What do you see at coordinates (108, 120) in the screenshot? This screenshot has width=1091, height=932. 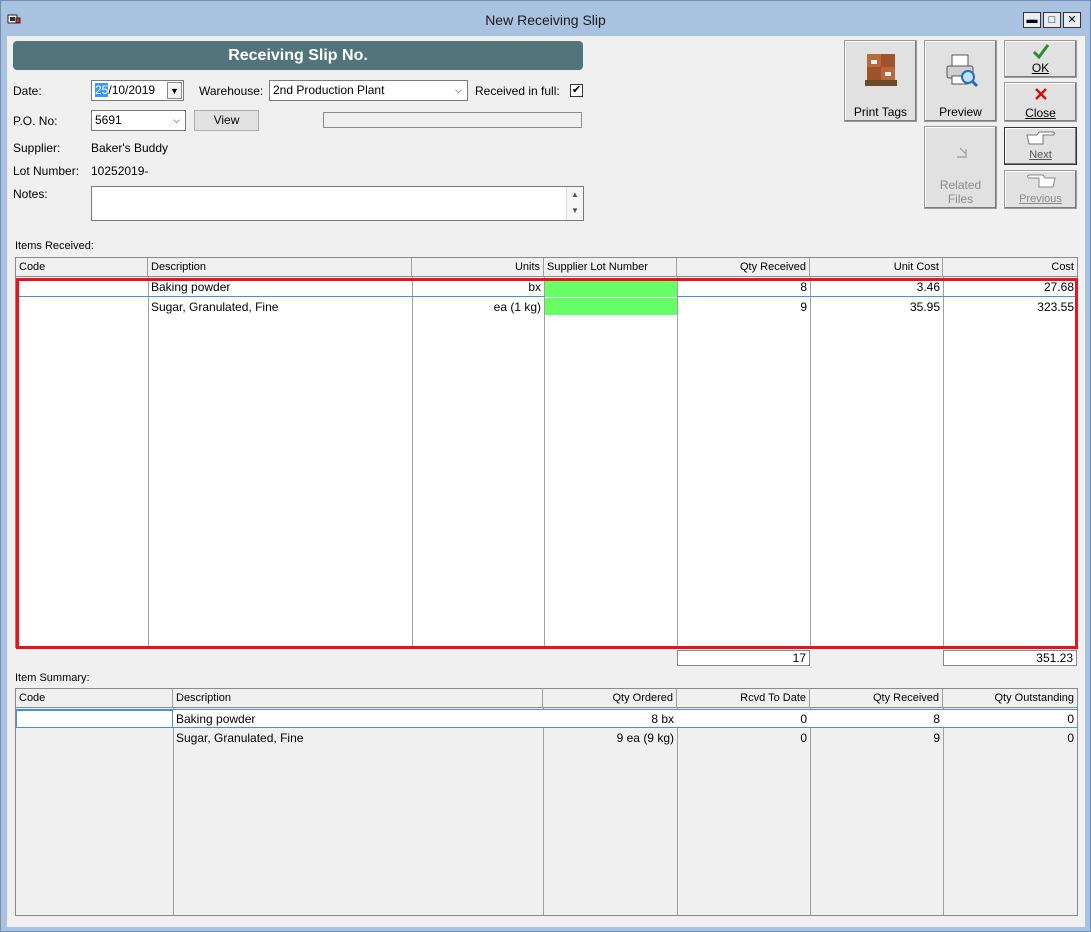 I see `po-value: 5691` at bounding box center [108, 120].